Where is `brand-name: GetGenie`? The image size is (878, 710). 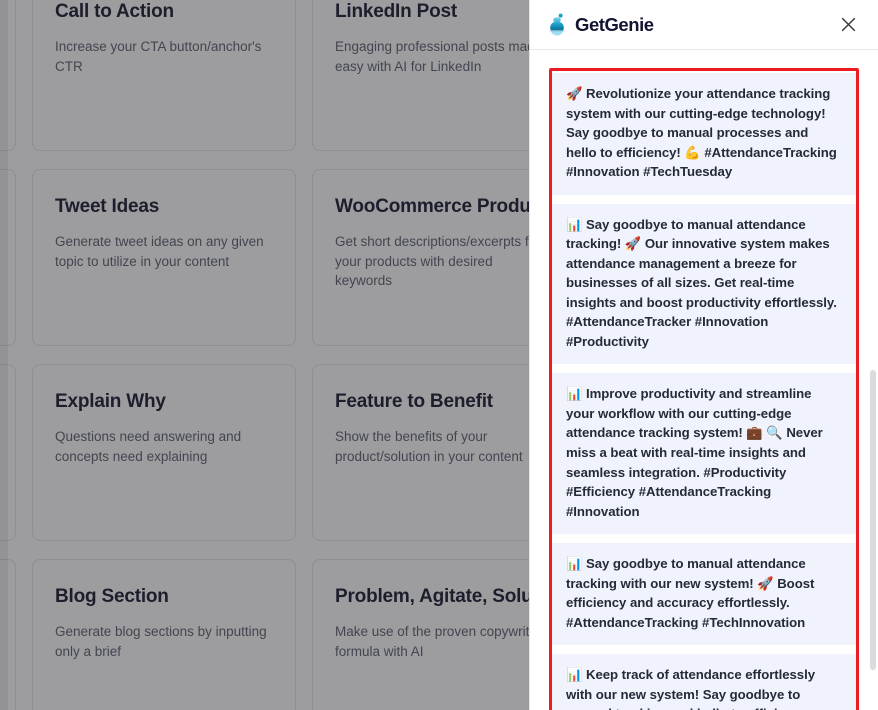
brand-name: GetGenie is located at coordinates (614, 24).